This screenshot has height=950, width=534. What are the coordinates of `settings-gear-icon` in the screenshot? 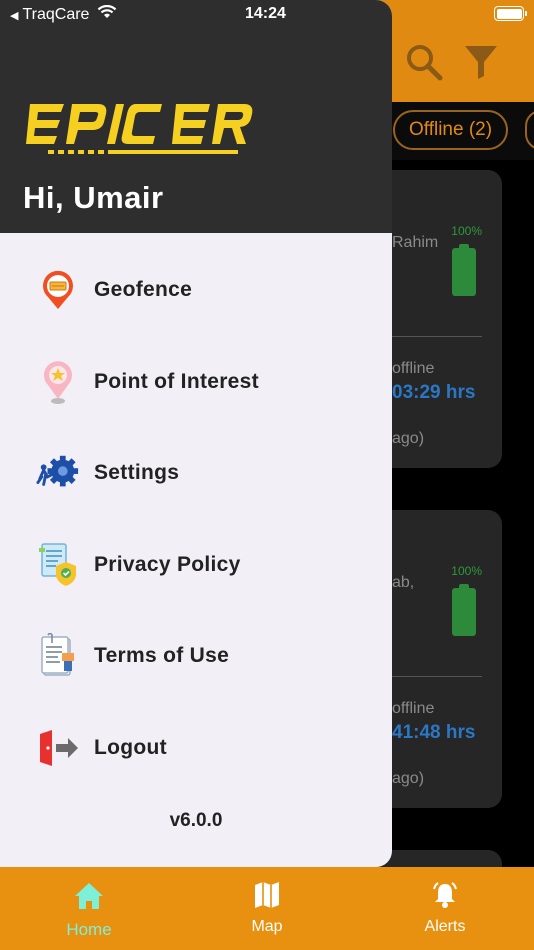 It's located at (58, 473).